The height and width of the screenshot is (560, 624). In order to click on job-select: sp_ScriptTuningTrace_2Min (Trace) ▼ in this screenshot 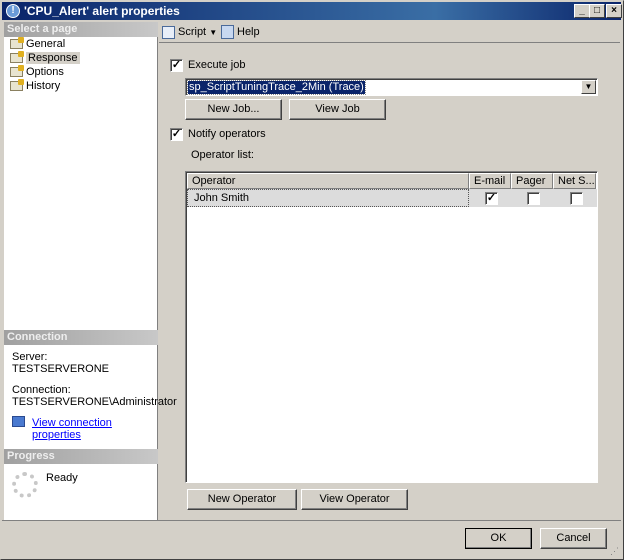, I will do `click(391, 87)`.